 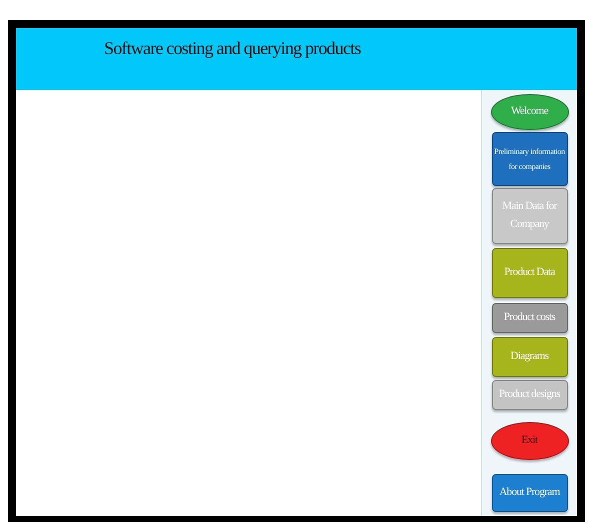 What do you see at coordinates (232, 48) in the screenshot?
I see `app-title: Software costing and querying products` at bounding box center [232, 48].